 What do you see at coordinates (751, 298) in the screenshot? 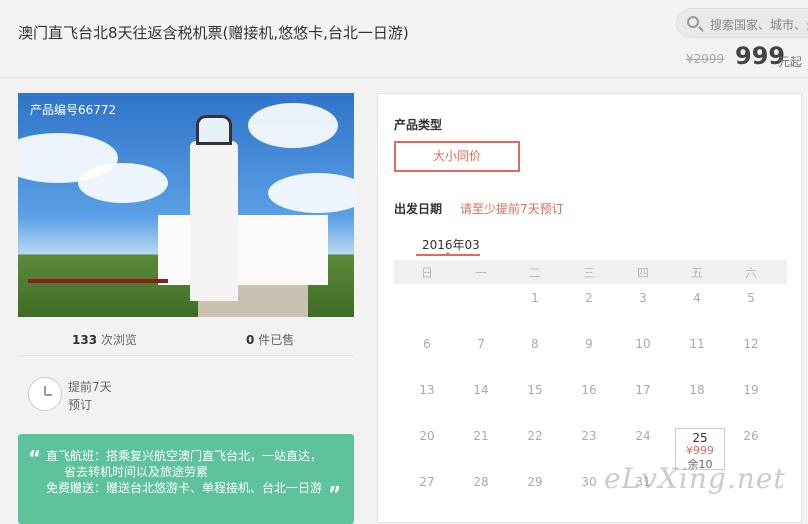
I see `calendar-day: 5` at bounding box center [751, 298].